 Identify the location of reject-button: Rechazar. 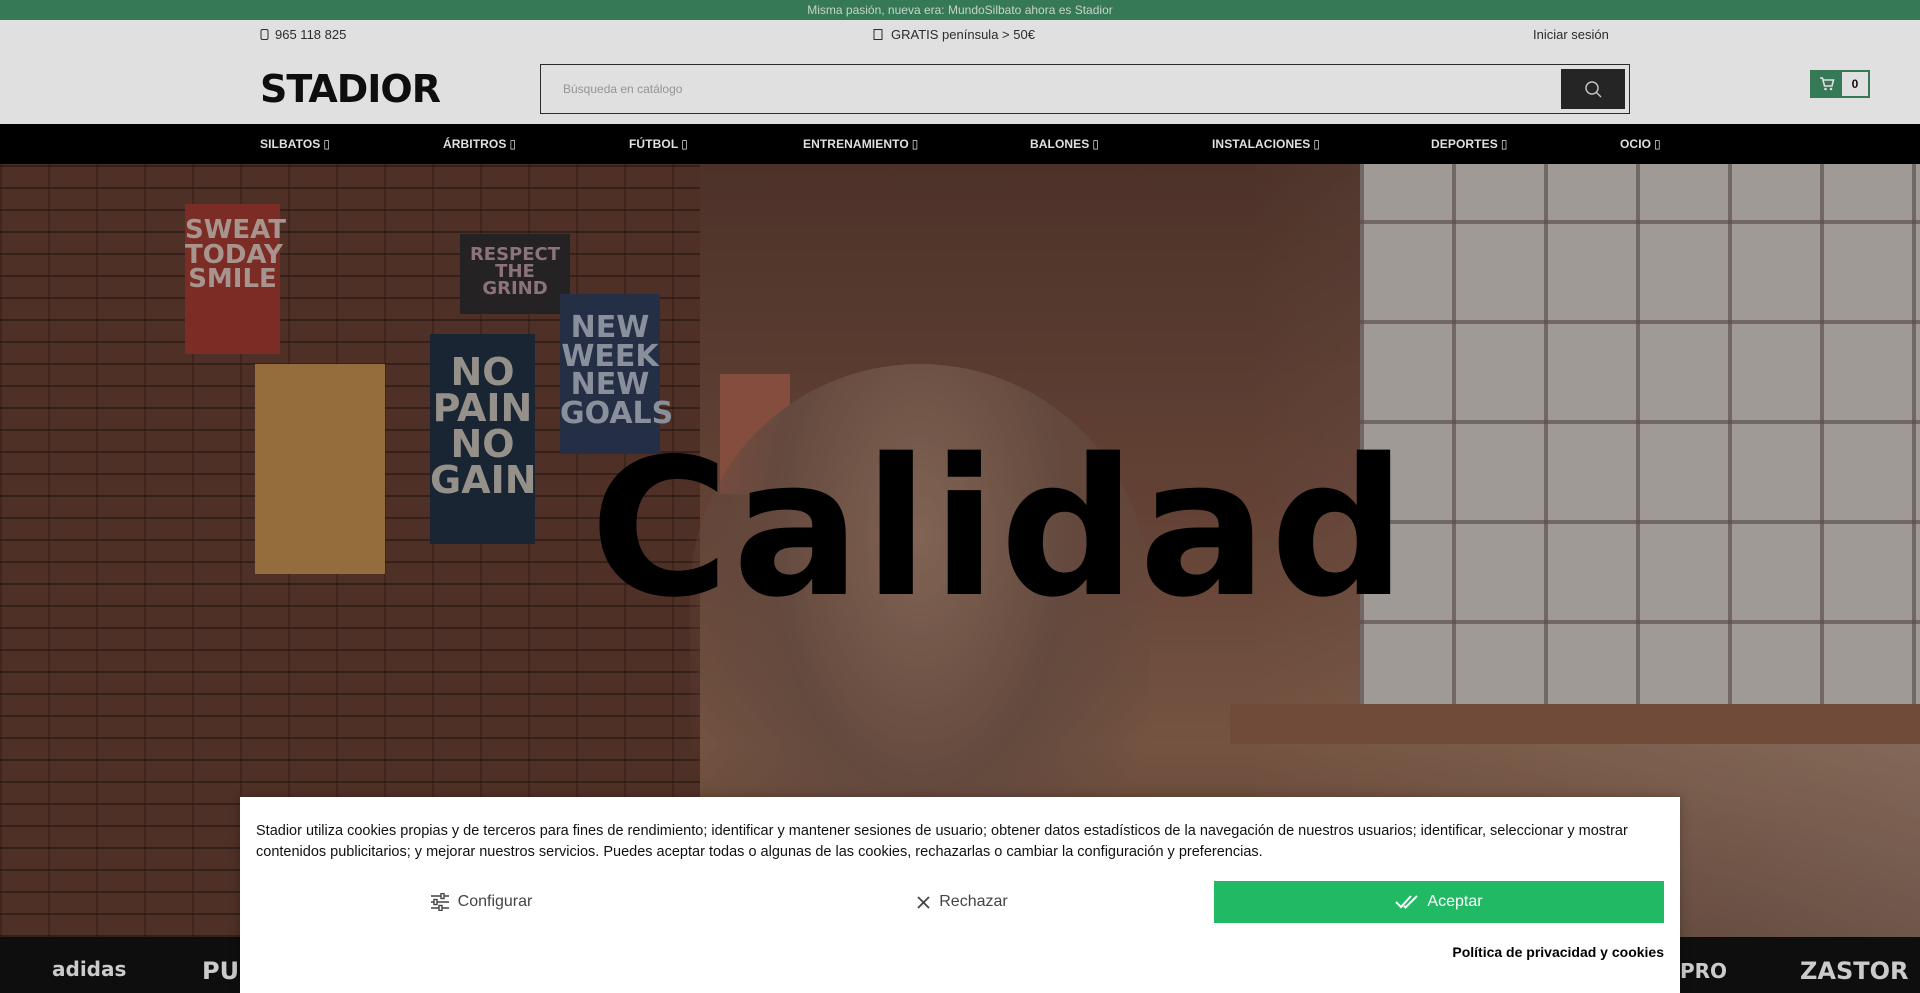
(962, 902).